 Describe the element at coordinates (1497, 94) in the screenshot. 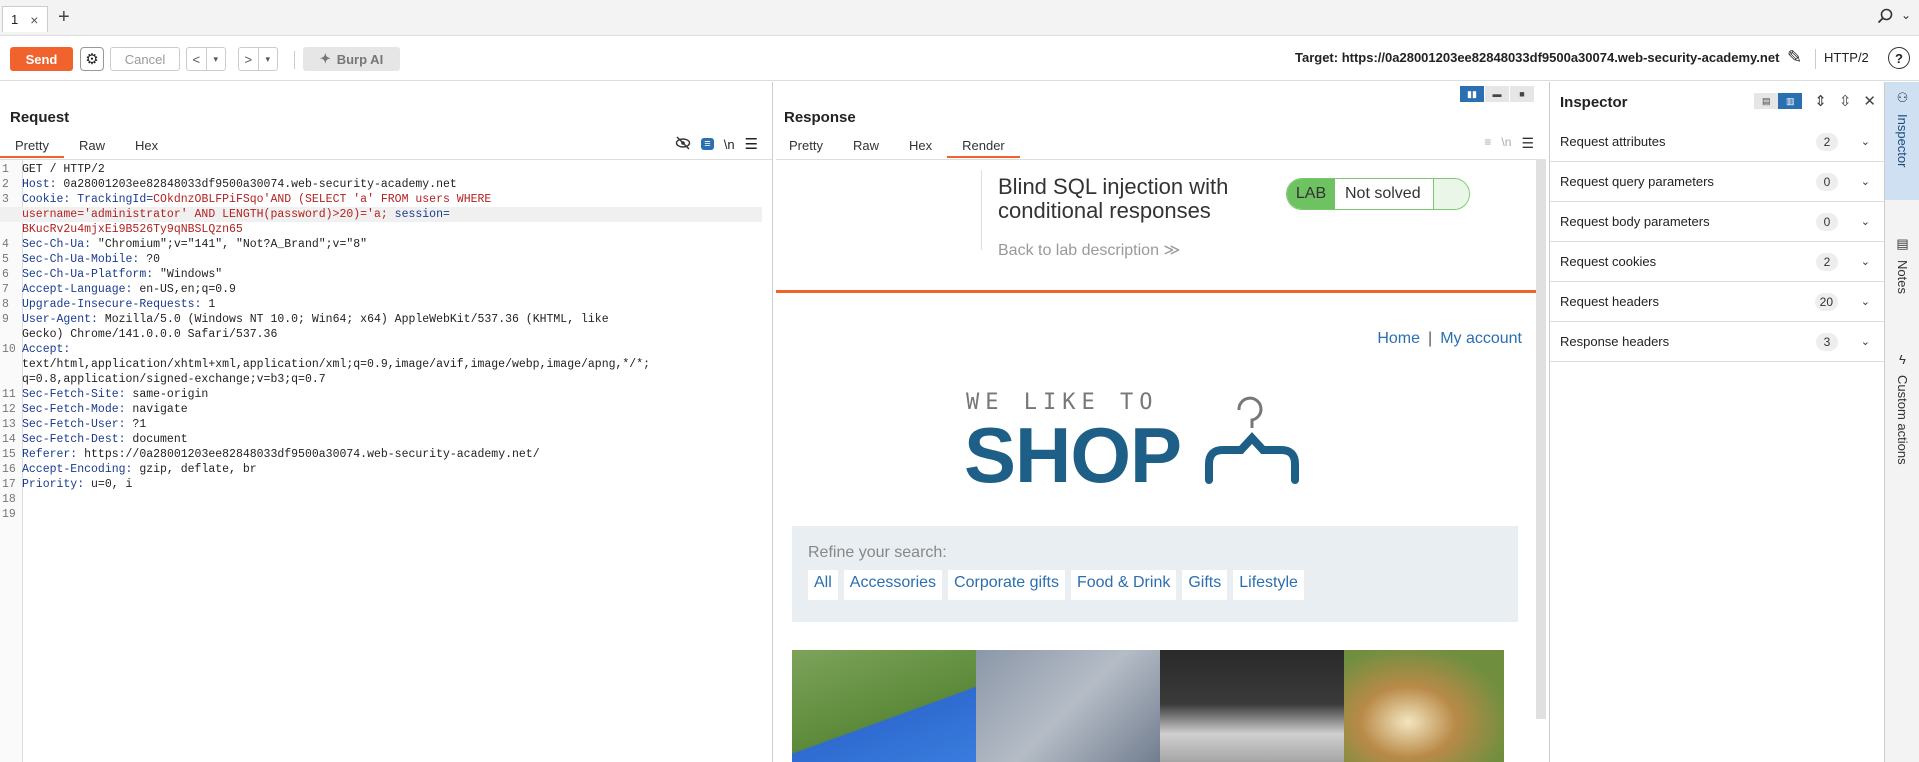

I see `split-horizontal-icon: ▬` at that location.